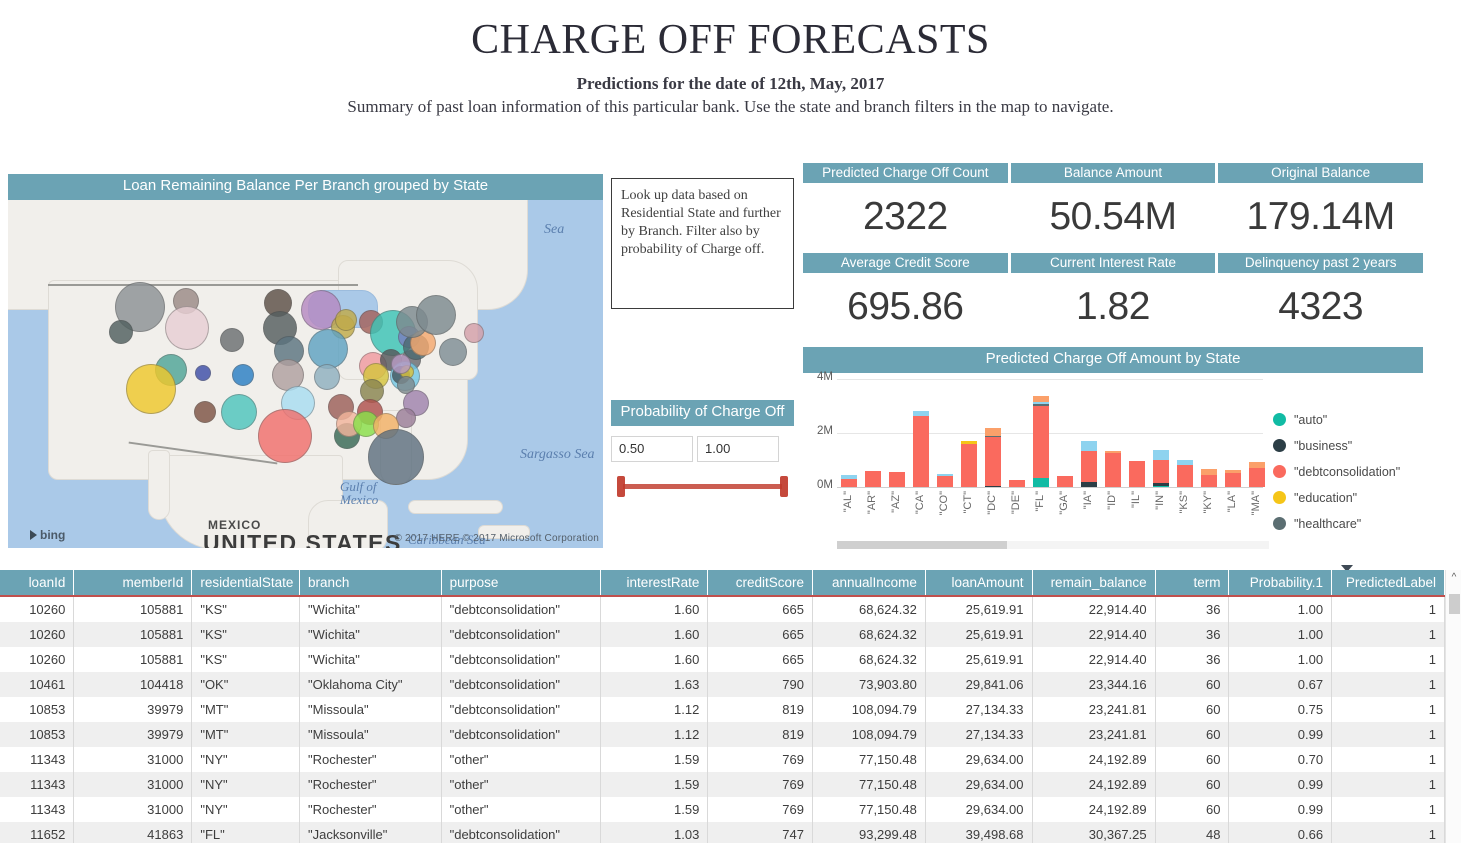  I want to click on chart-scrollbar-thumb, so click(922, 544).